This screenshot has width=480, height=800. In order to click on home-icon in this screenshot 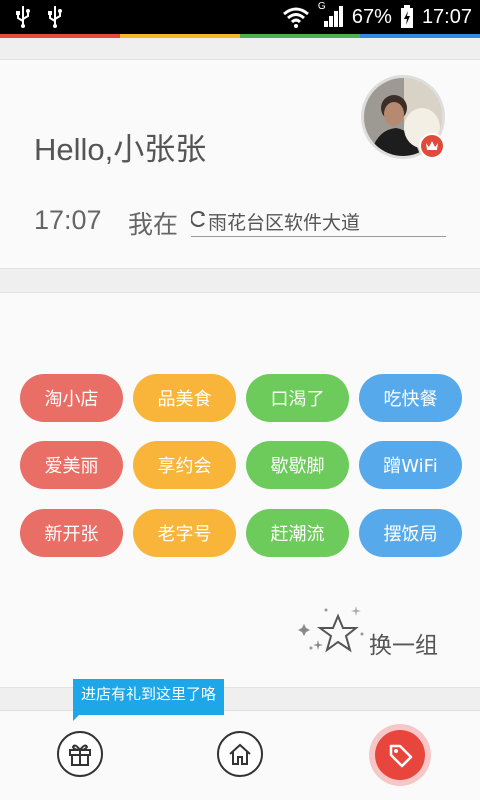, I will do `click(240, 754)`.